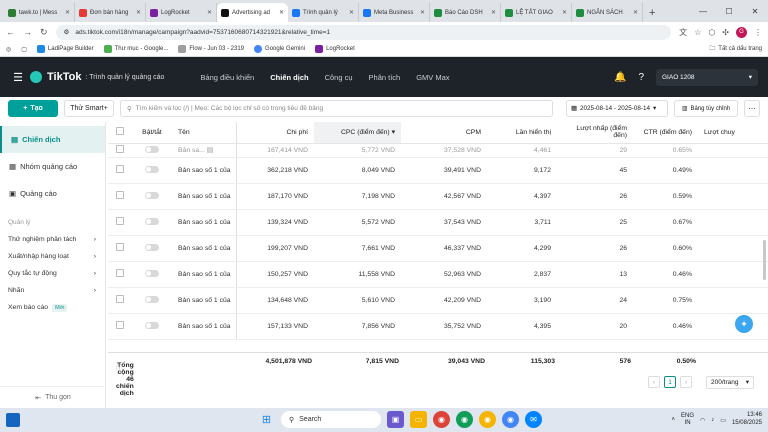  Describe the element at coordinates (331, 419) in the screenshot. I see `taskbar-search: ⚲ Search` at that location.